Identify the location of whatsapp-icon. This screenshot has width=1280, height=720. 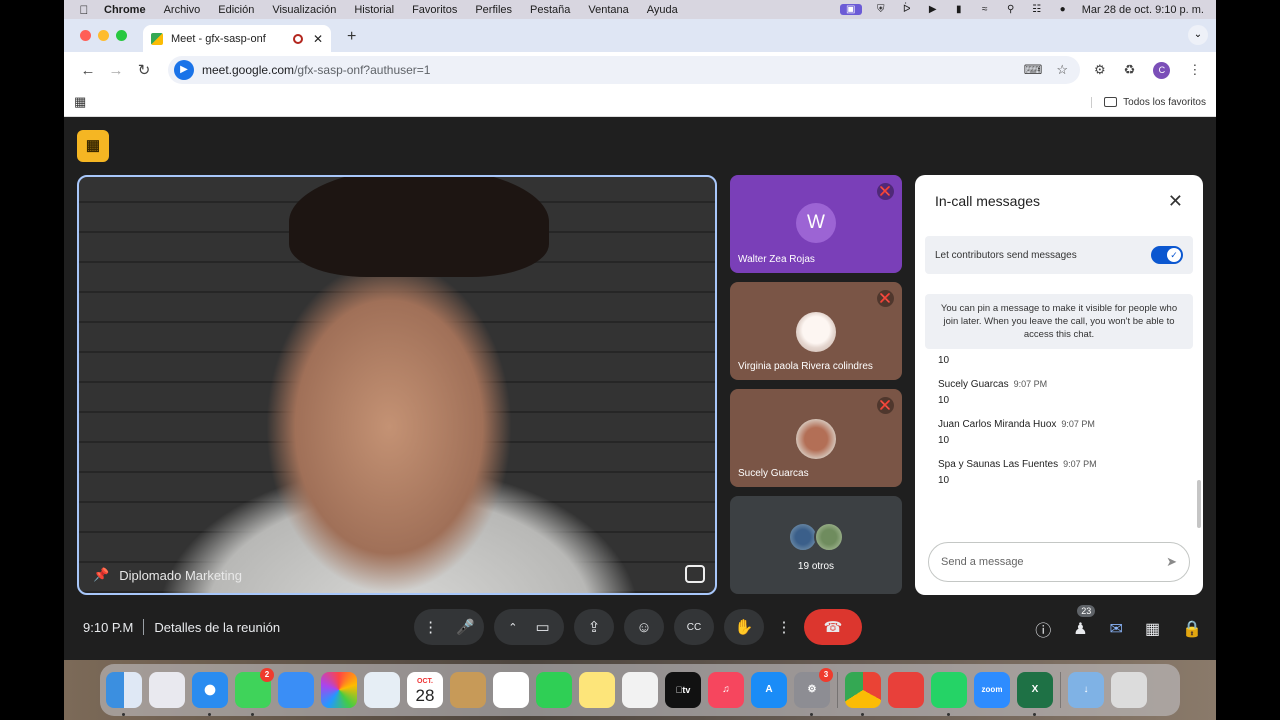
(949, 694).